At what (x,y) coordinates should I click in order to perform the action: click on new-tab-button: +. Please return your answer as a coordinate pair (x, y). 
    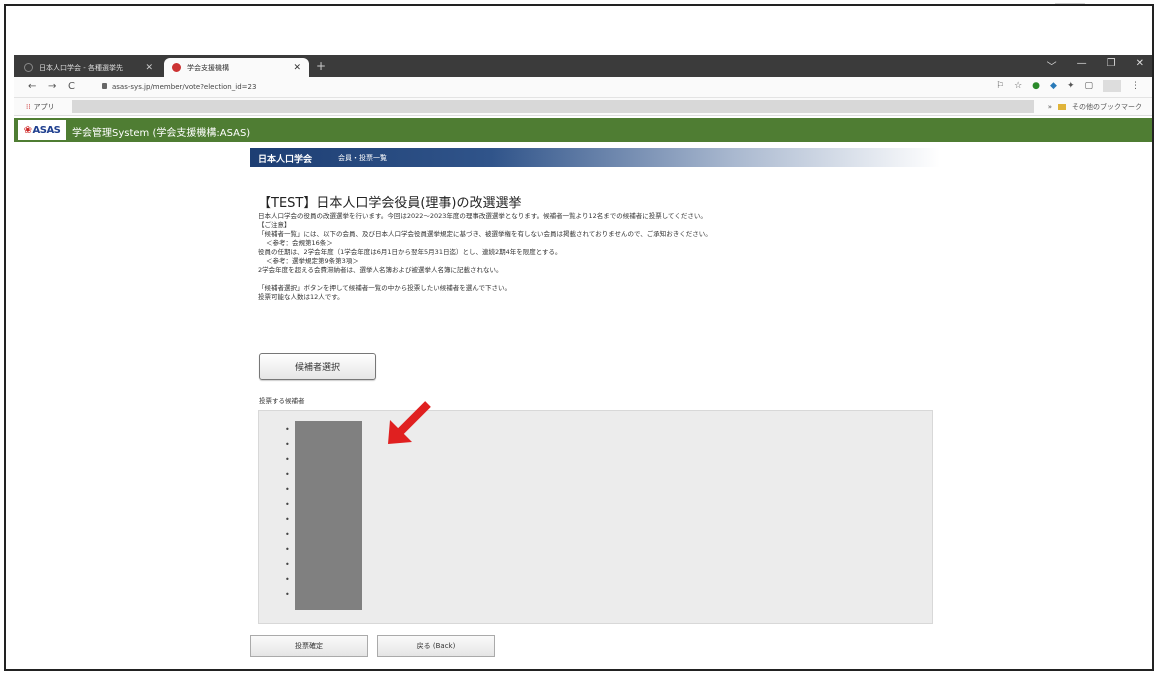
    Looking at the image, I should click on (321, 66).